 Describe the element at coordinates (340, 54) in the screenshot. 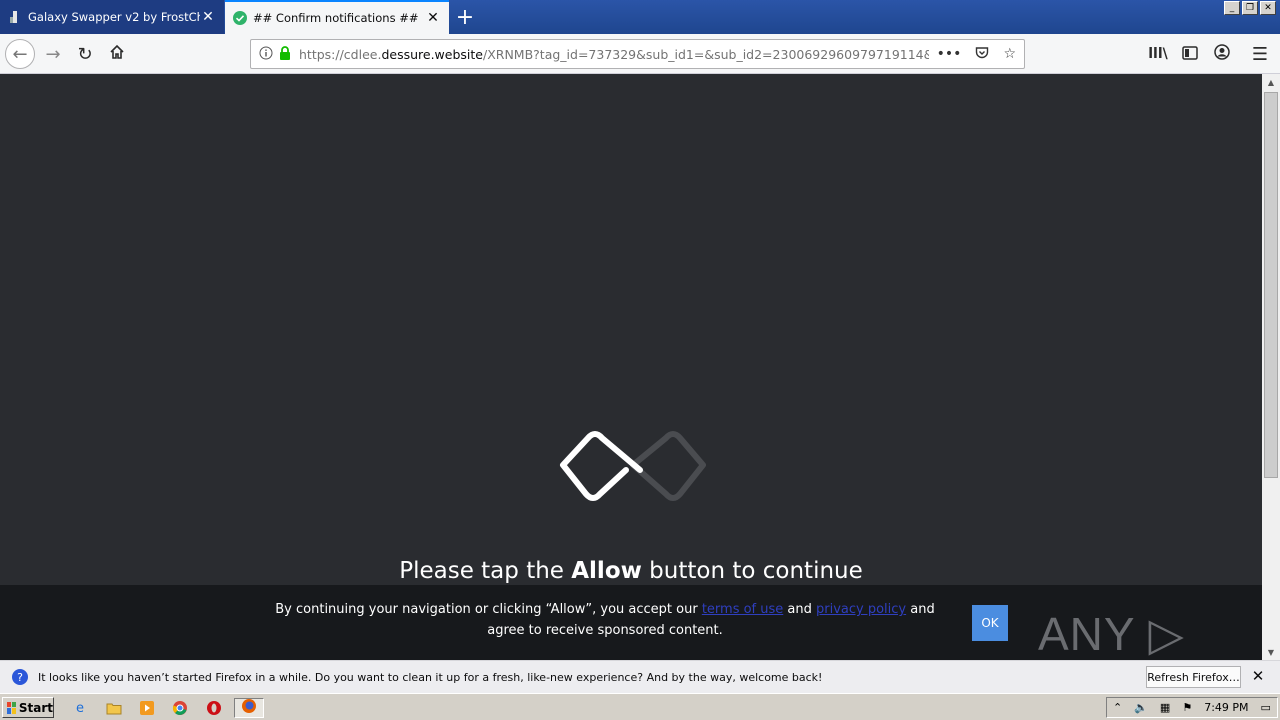

I see `url-prefix: https://cdlee.` at that location.